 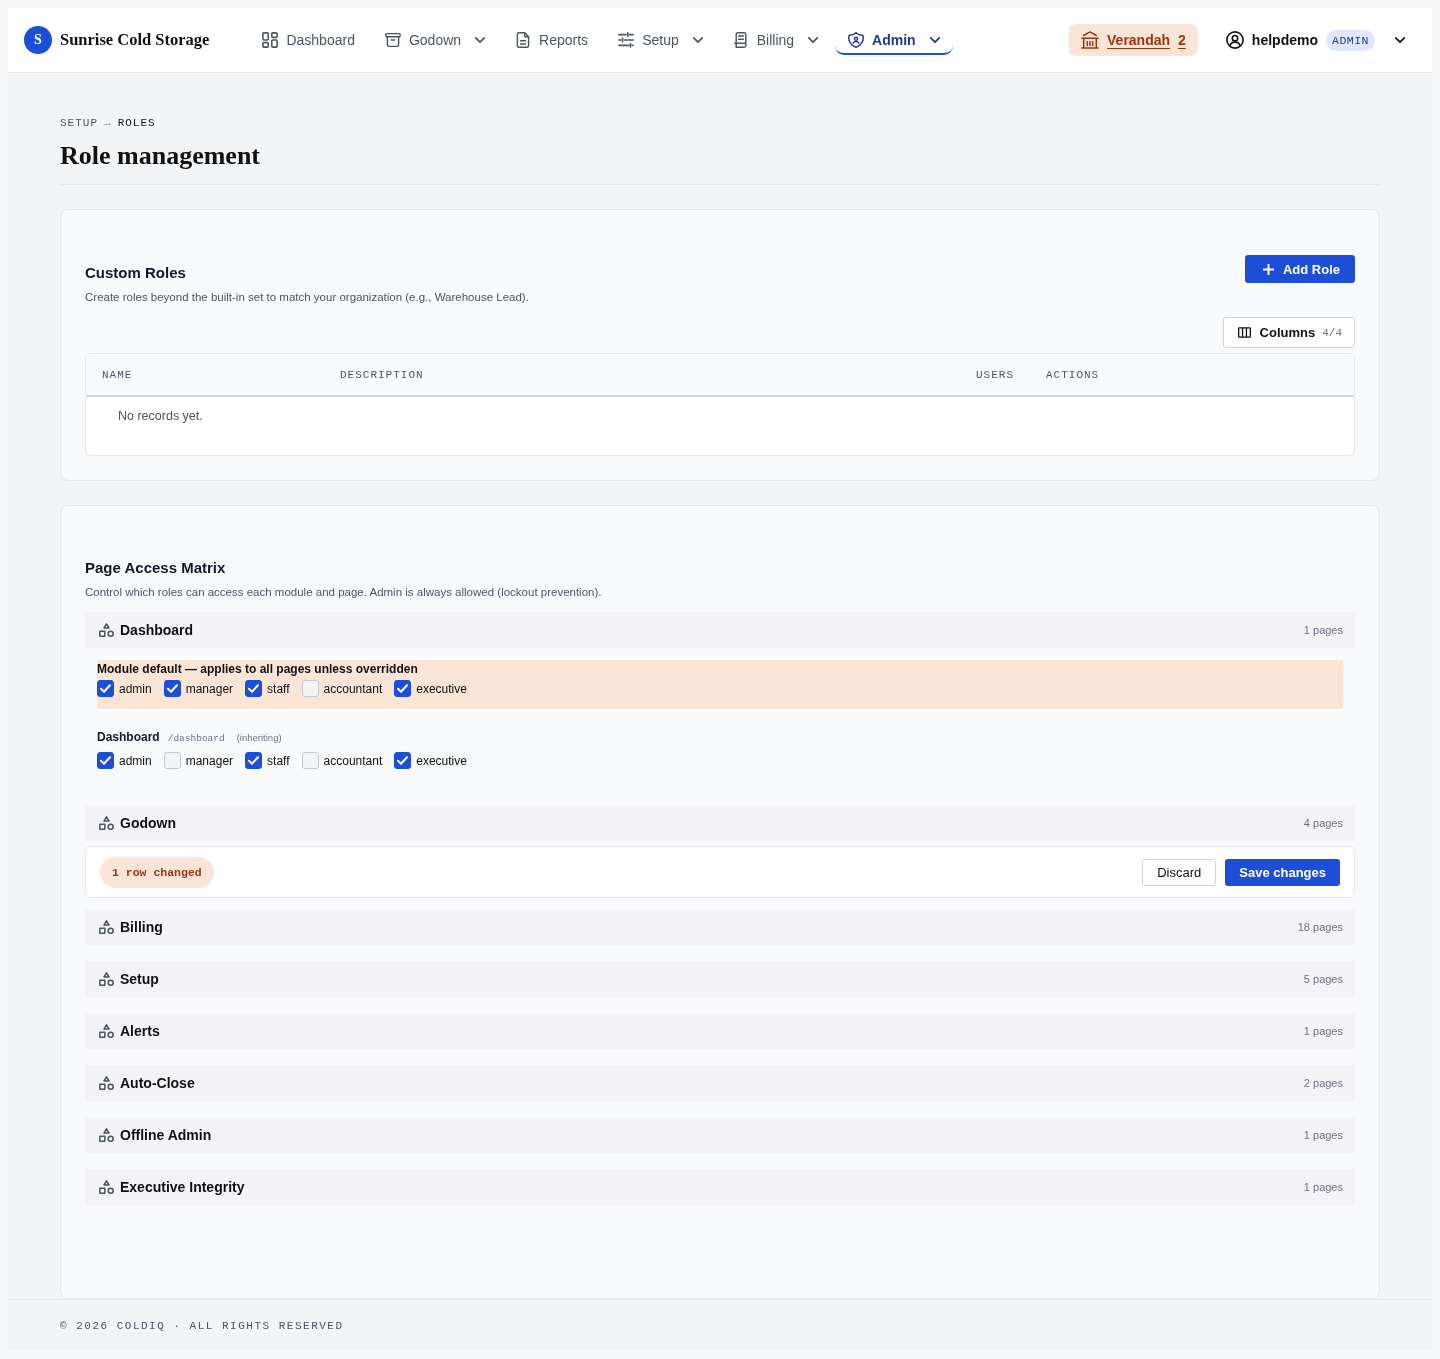 I want to click on module-name: Billing, so click(x=141, y=927).